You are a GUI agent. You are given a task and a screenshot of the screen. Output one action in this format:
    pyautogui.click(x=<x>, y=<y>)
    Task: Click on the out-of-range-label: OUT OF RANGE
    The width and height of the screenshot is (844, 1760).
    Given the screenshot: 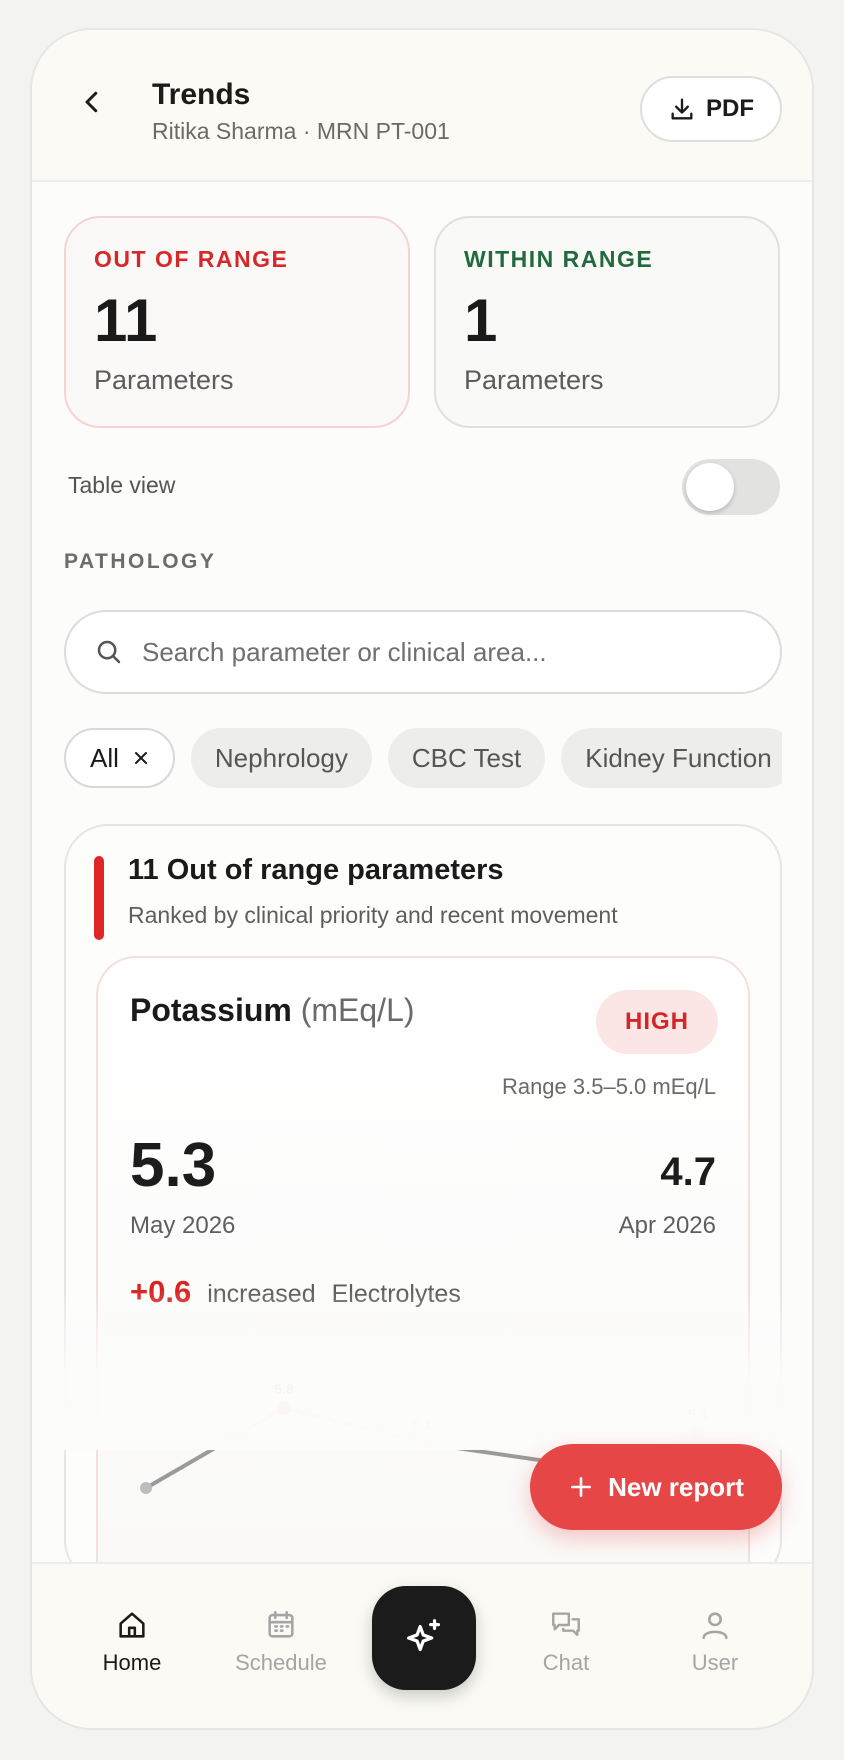 What is the action you would take?
    pyautogui.click(x=191, y=259)
    